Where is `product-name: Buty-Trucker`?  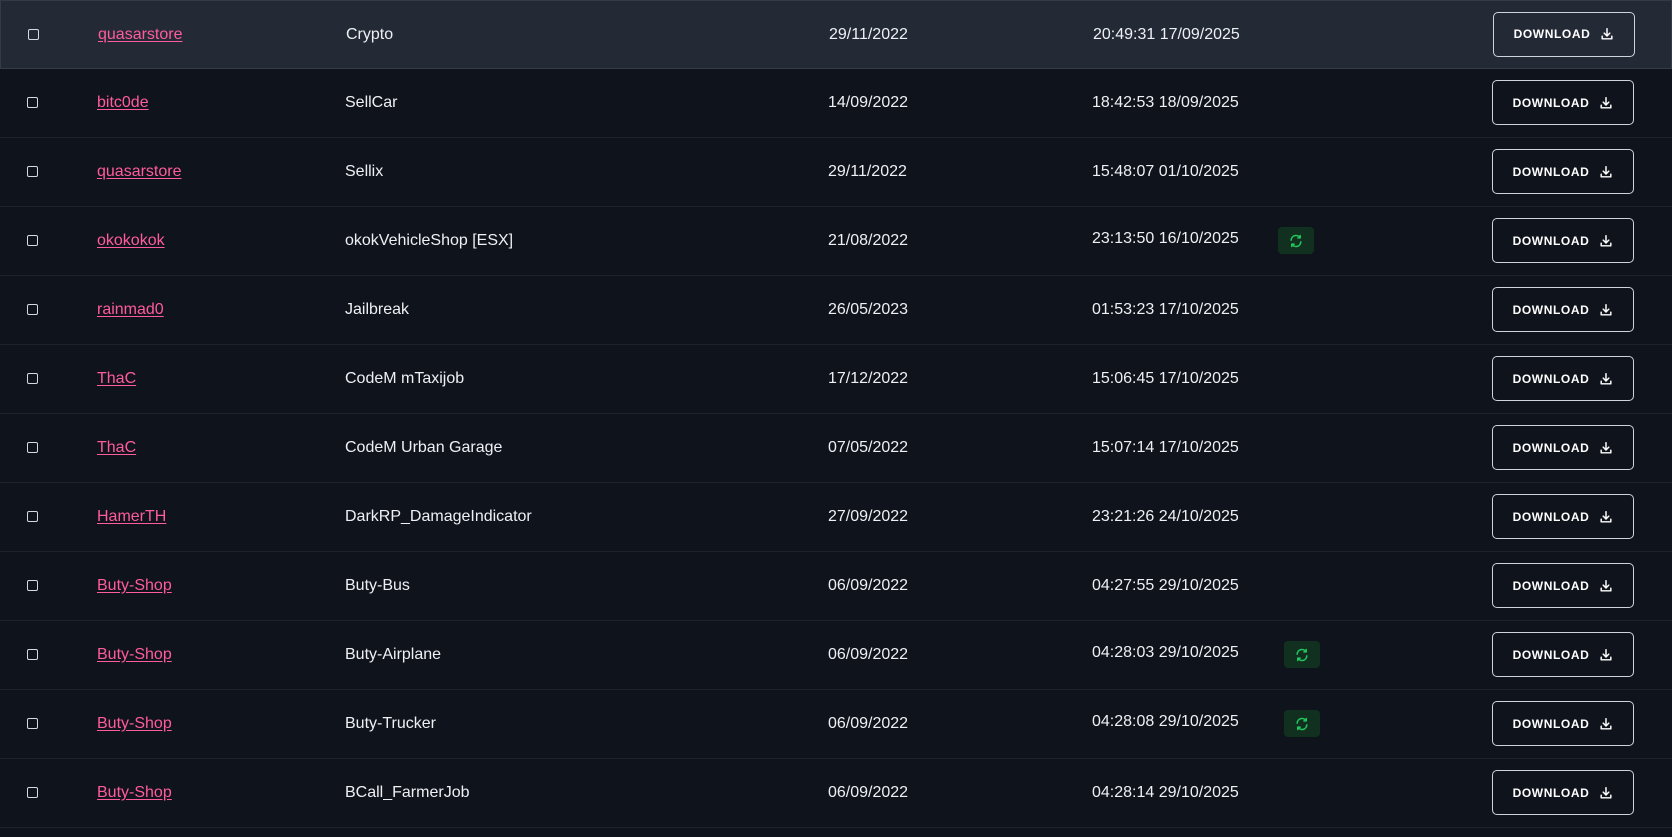 product-name: Buty-Trucker is located at coordinates (390, 723).